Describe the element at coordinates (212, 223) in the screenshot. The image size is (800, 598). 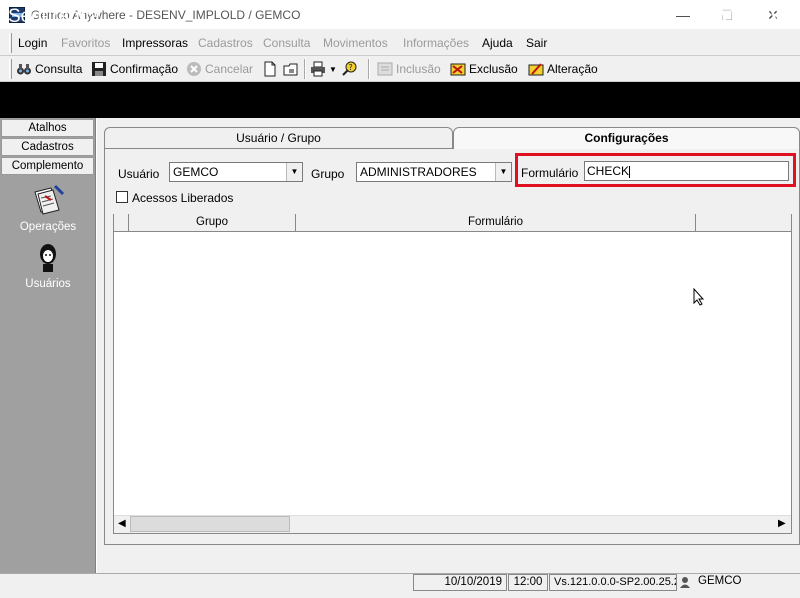
I see `grid-header-grupo: Grupo` at that location.